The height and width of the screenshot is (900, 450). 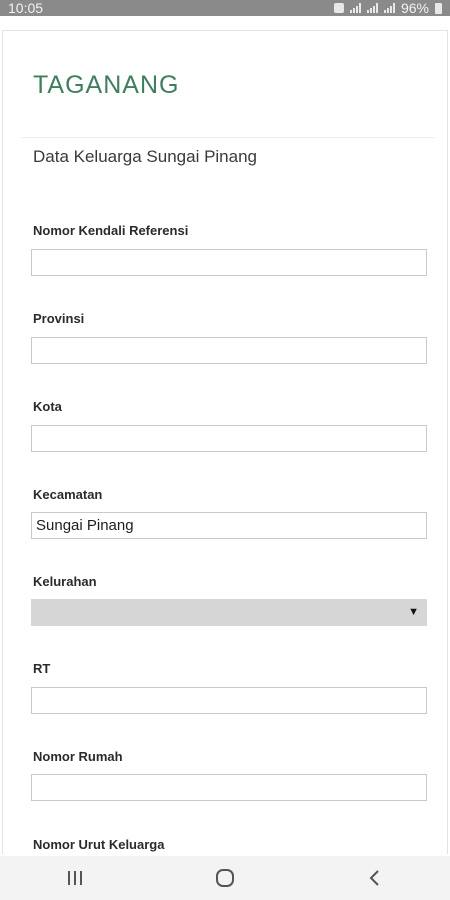 What do you see at coordinates (413, 612) in the screenshot?
I see `dropdown-arrow-icon: ▼` at bounding box center [413, 612].